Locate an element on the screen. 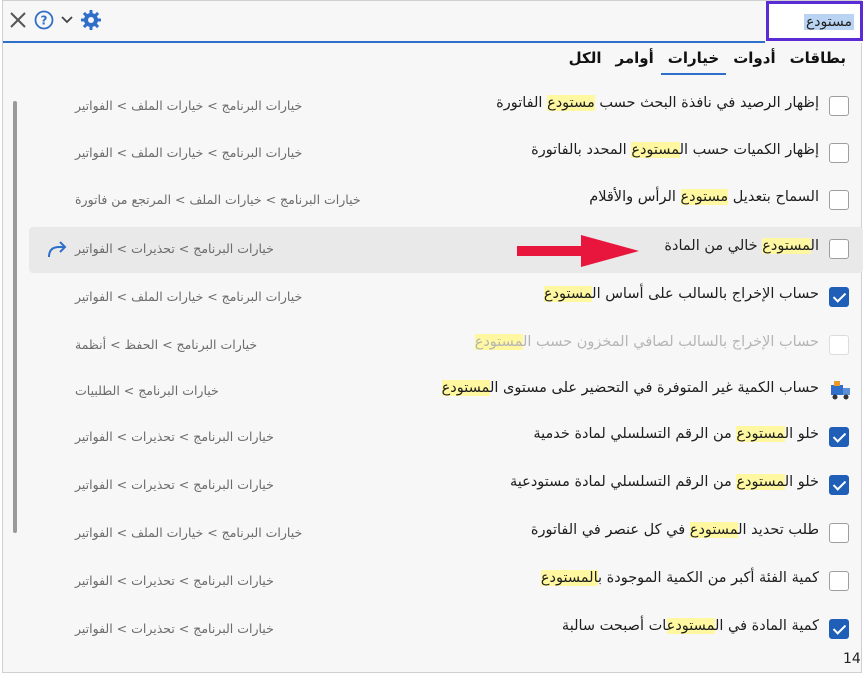 This screenshot has height=675, width=866. option-label-pre: كمية المادة في ال is located at coordinates (766, 626).